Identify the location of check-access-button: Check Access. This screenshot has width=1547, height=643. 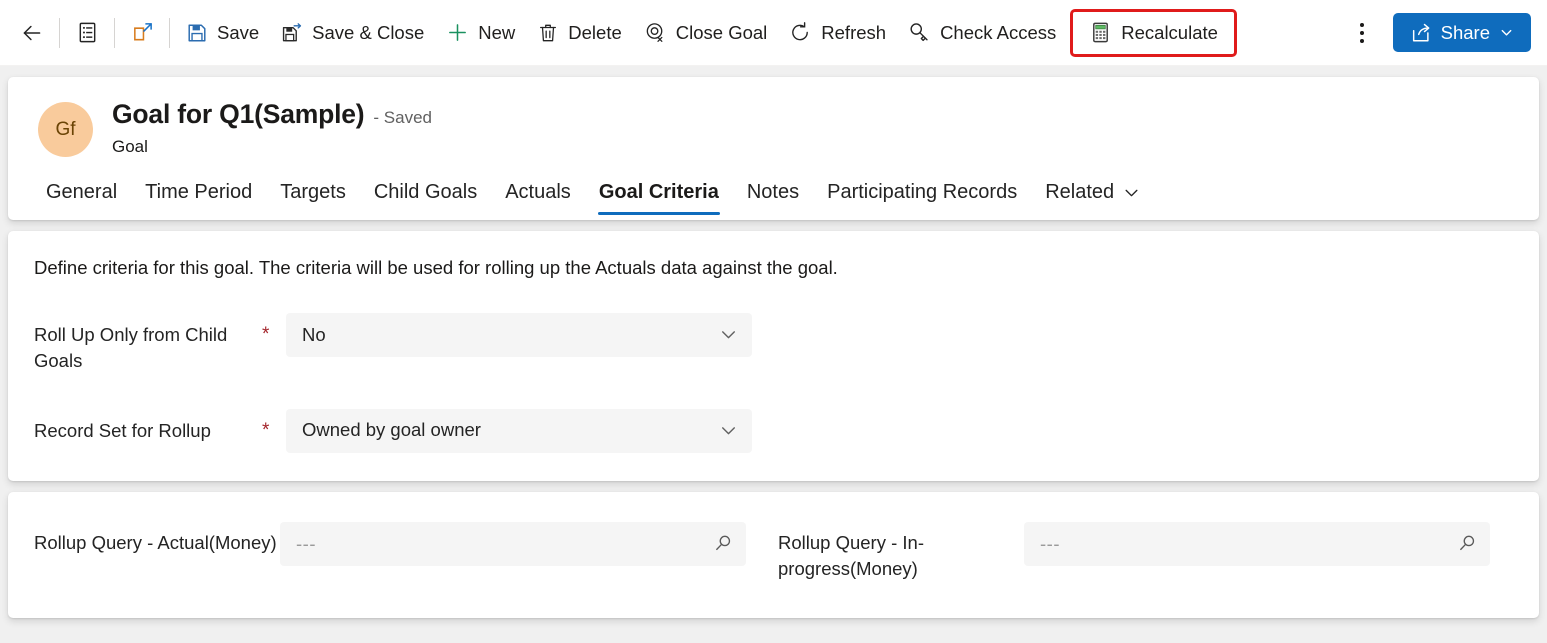
(982, 33).